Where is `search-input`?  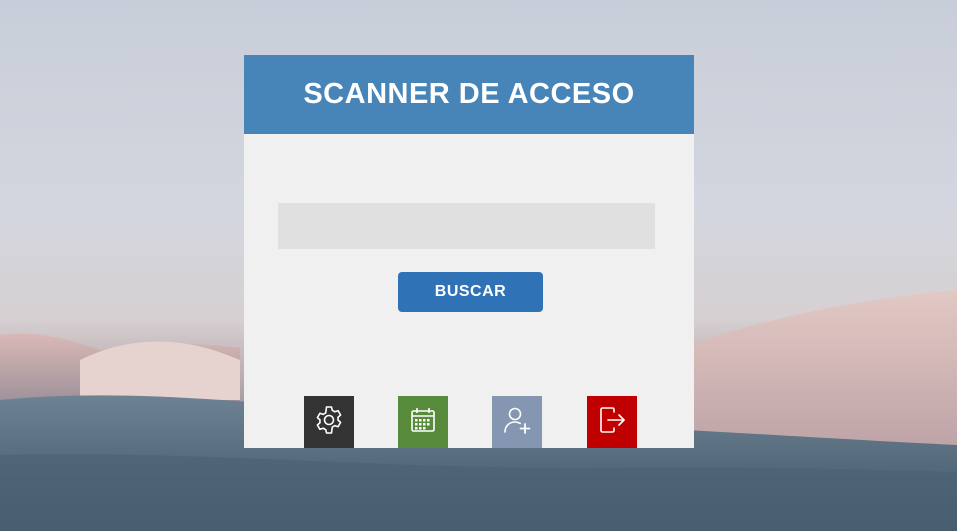 search-input is located at coordinates (466, 226).